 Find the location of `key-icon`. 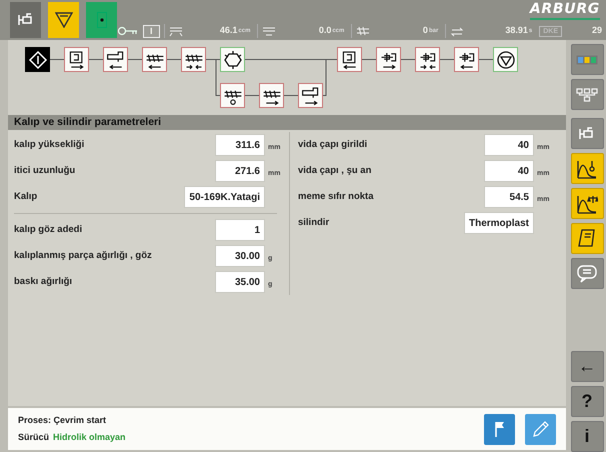

key-icon is located at coordinates (128, 31).